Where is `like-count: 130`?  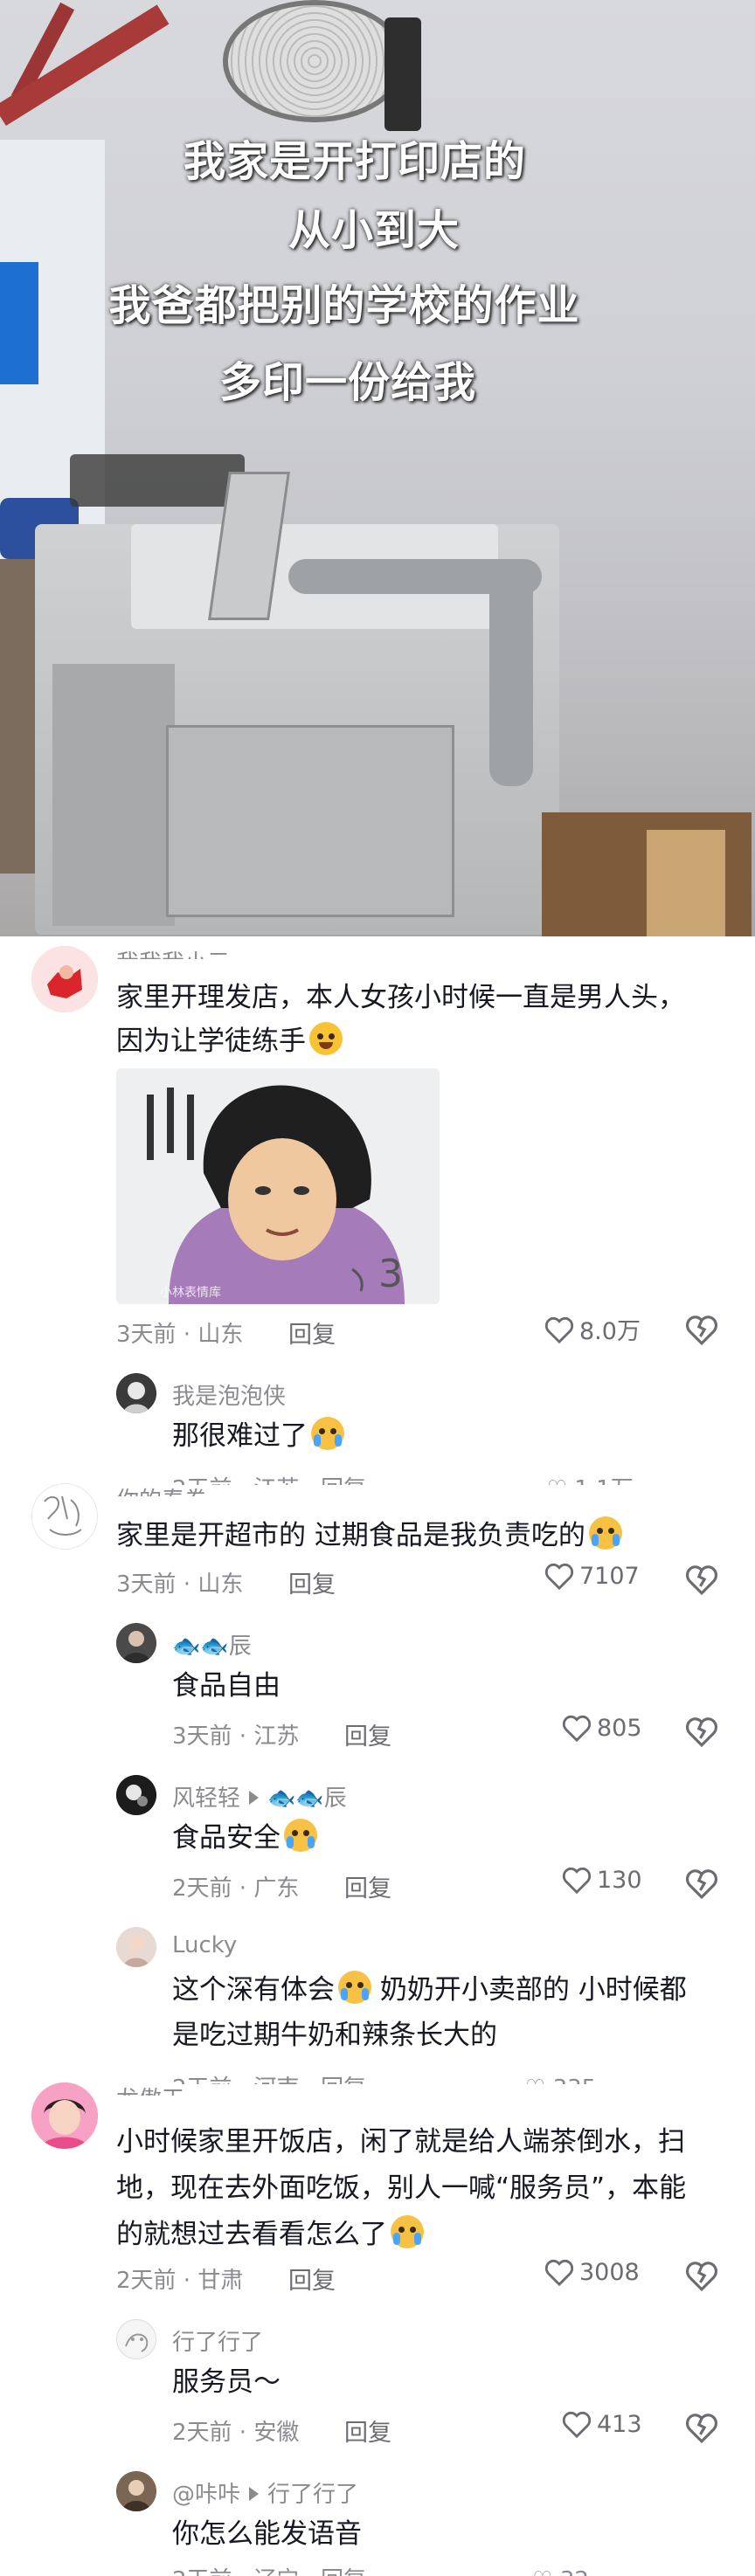 like-count: 130 is located at coordinates (619, 1880).